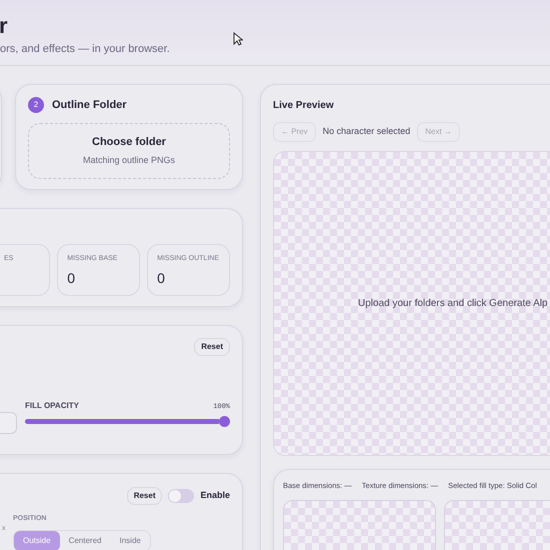 The height and width of the screenshot is (550, 550). I want to click on preview-title: Live Preview, so click(304, 106).